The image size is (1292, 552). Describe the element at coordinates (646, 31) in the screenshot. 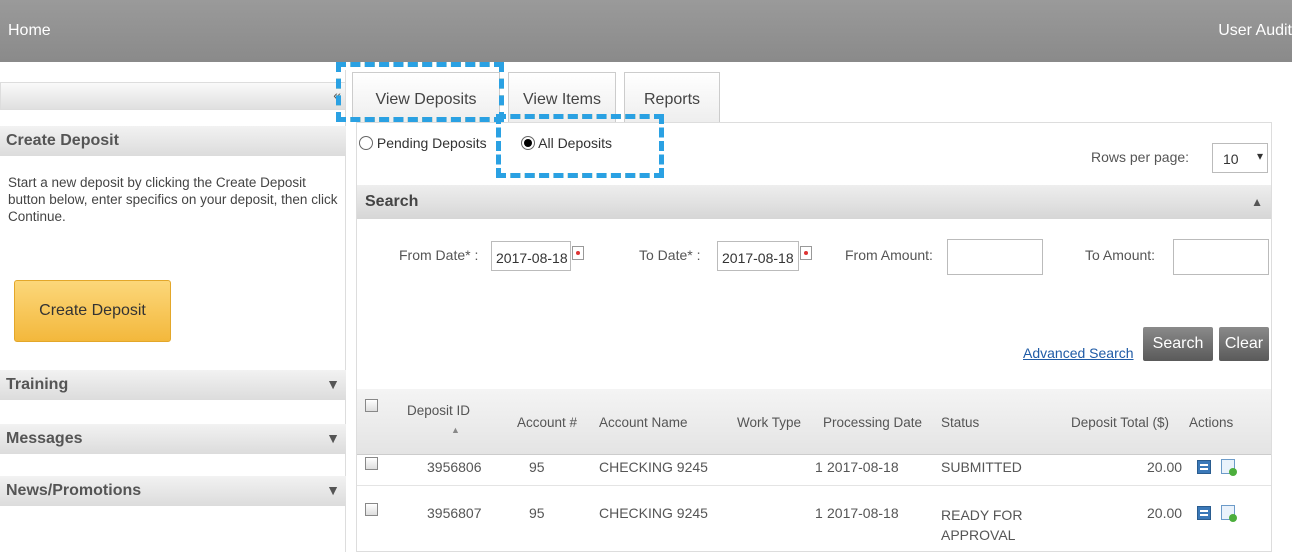

I see `top-nav-bar: Home User Audit` at that location.